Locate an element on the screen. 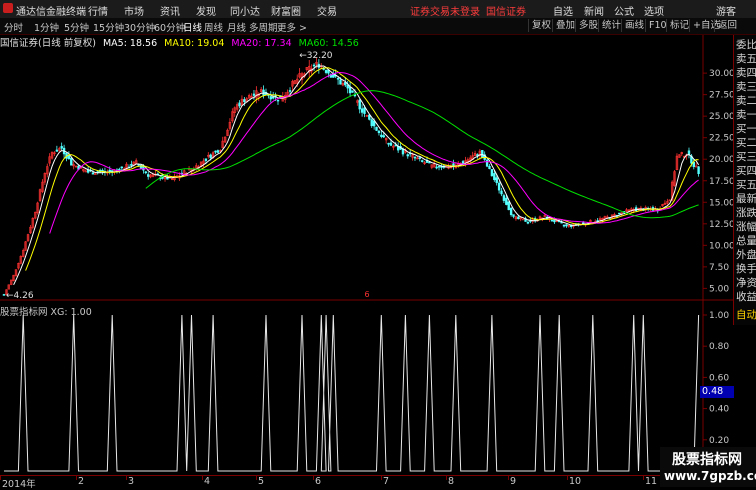 Image resolution: width=756 pixels, height=490 pixels. period-15min: 15分钟 is located at coordinates (108, 27).